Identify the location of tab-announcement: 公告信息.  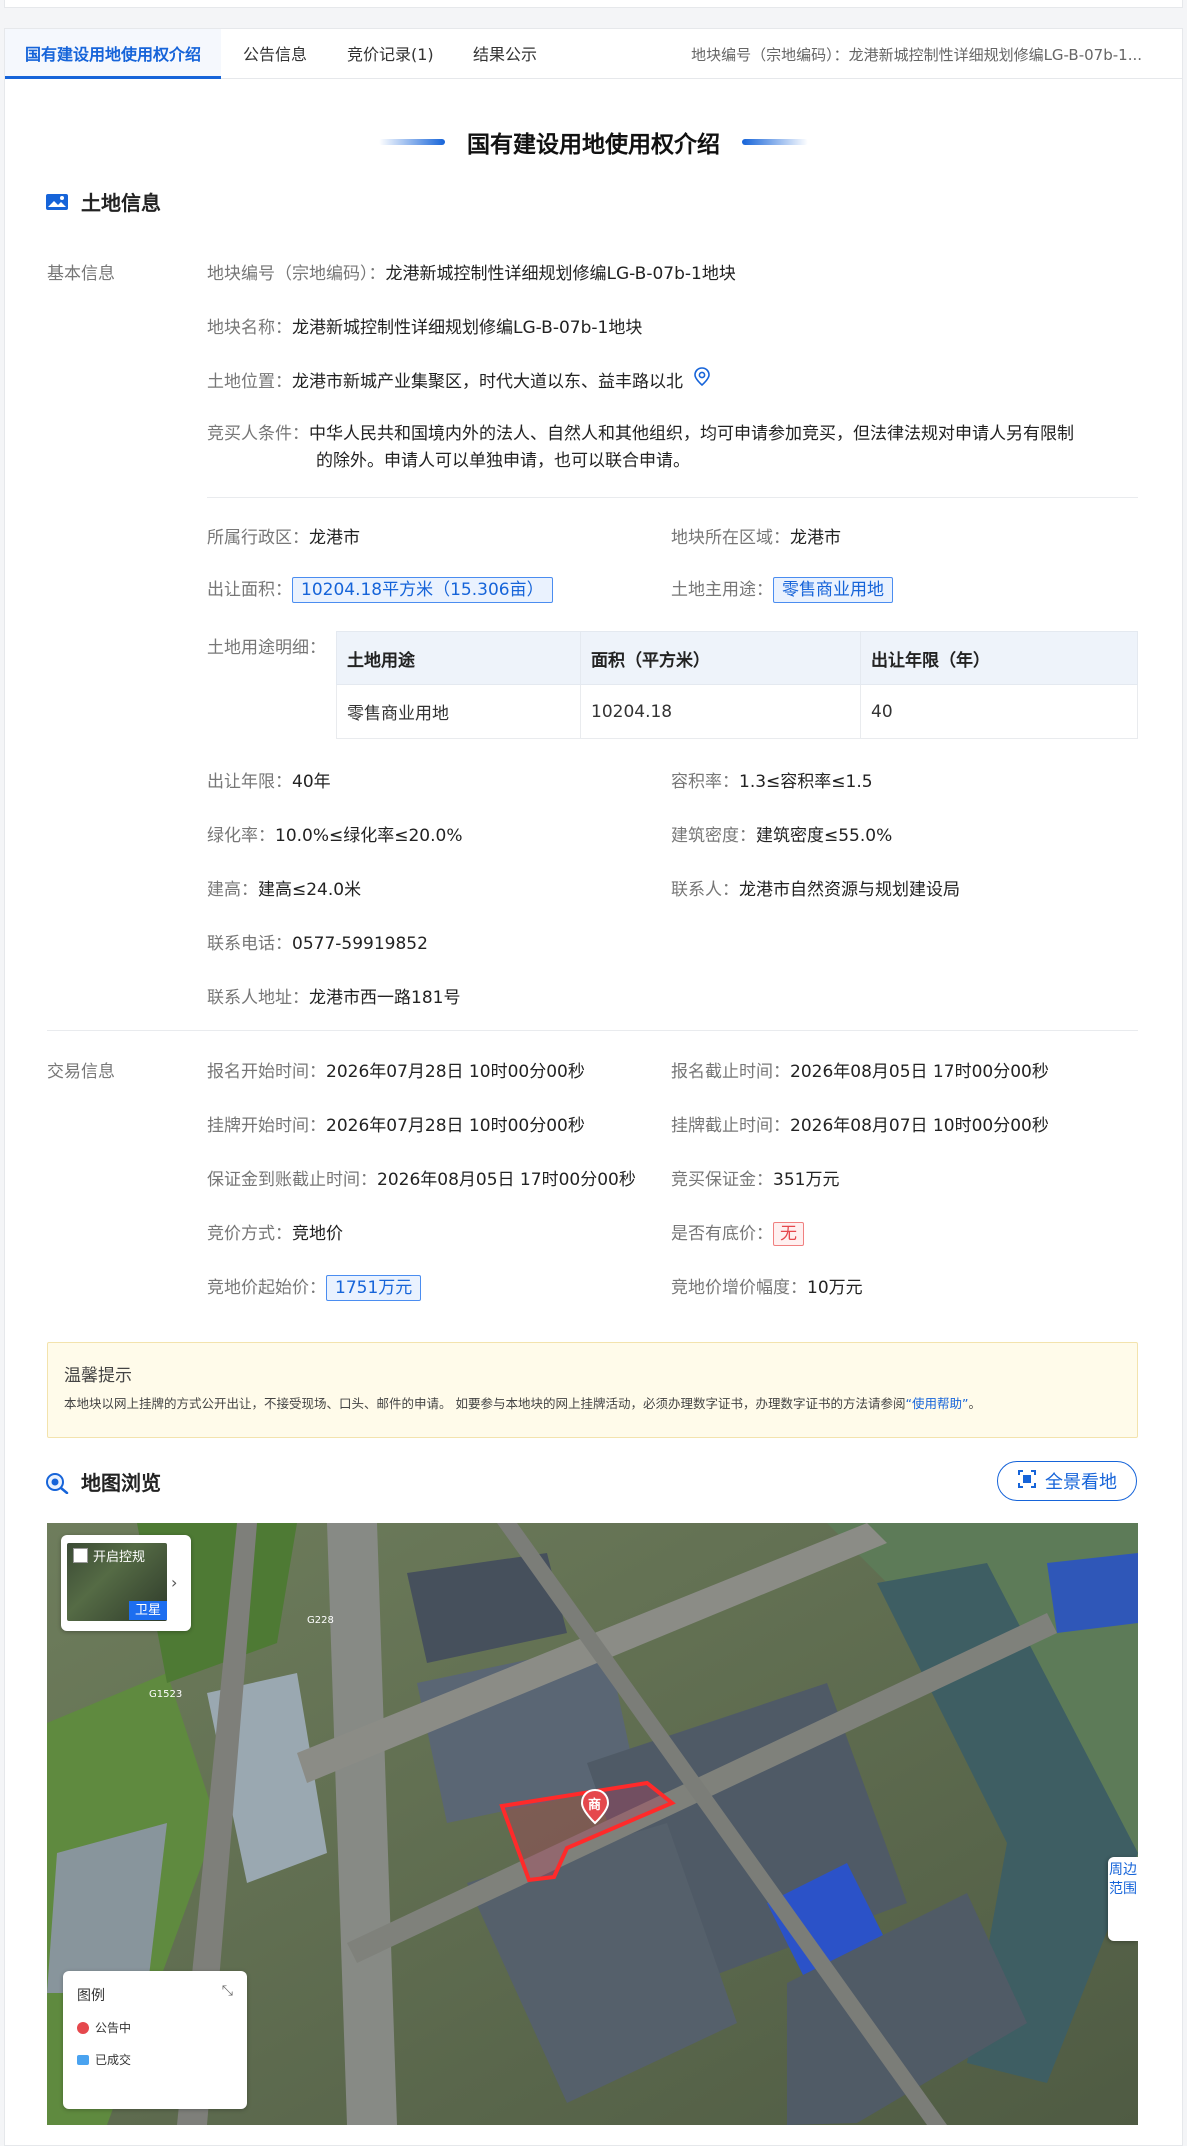
(275, 54).